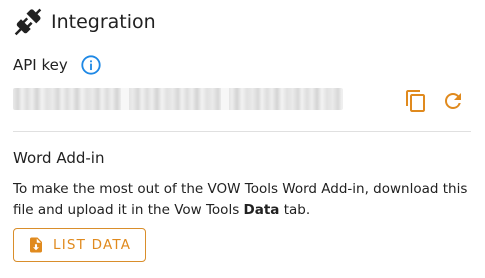 This screenshot has height=278, width=485. I want to click on page-title: Integration, so click(103, 22).